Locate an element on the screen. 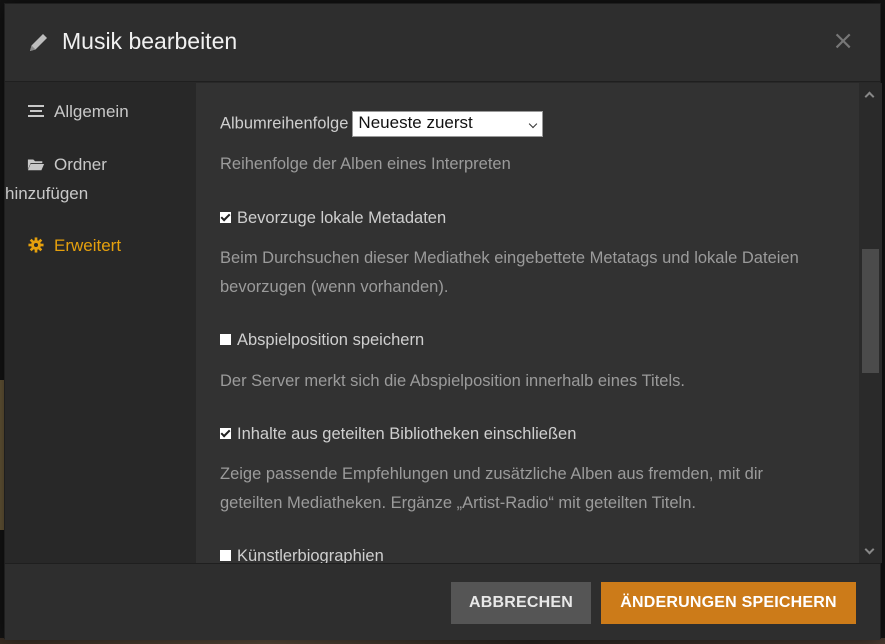  scroll-down-icon is located at coordinates (869, 549).